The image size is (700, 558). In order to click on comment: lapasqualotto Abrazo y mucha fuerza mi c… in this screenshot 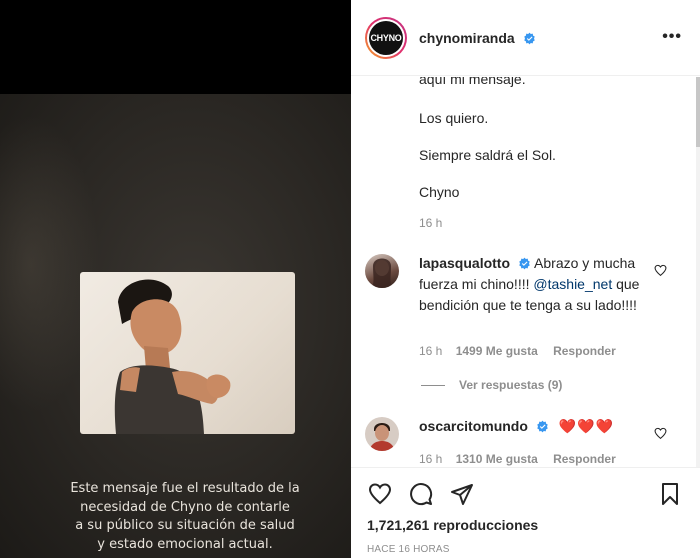, I will do `click(539, 284)`.